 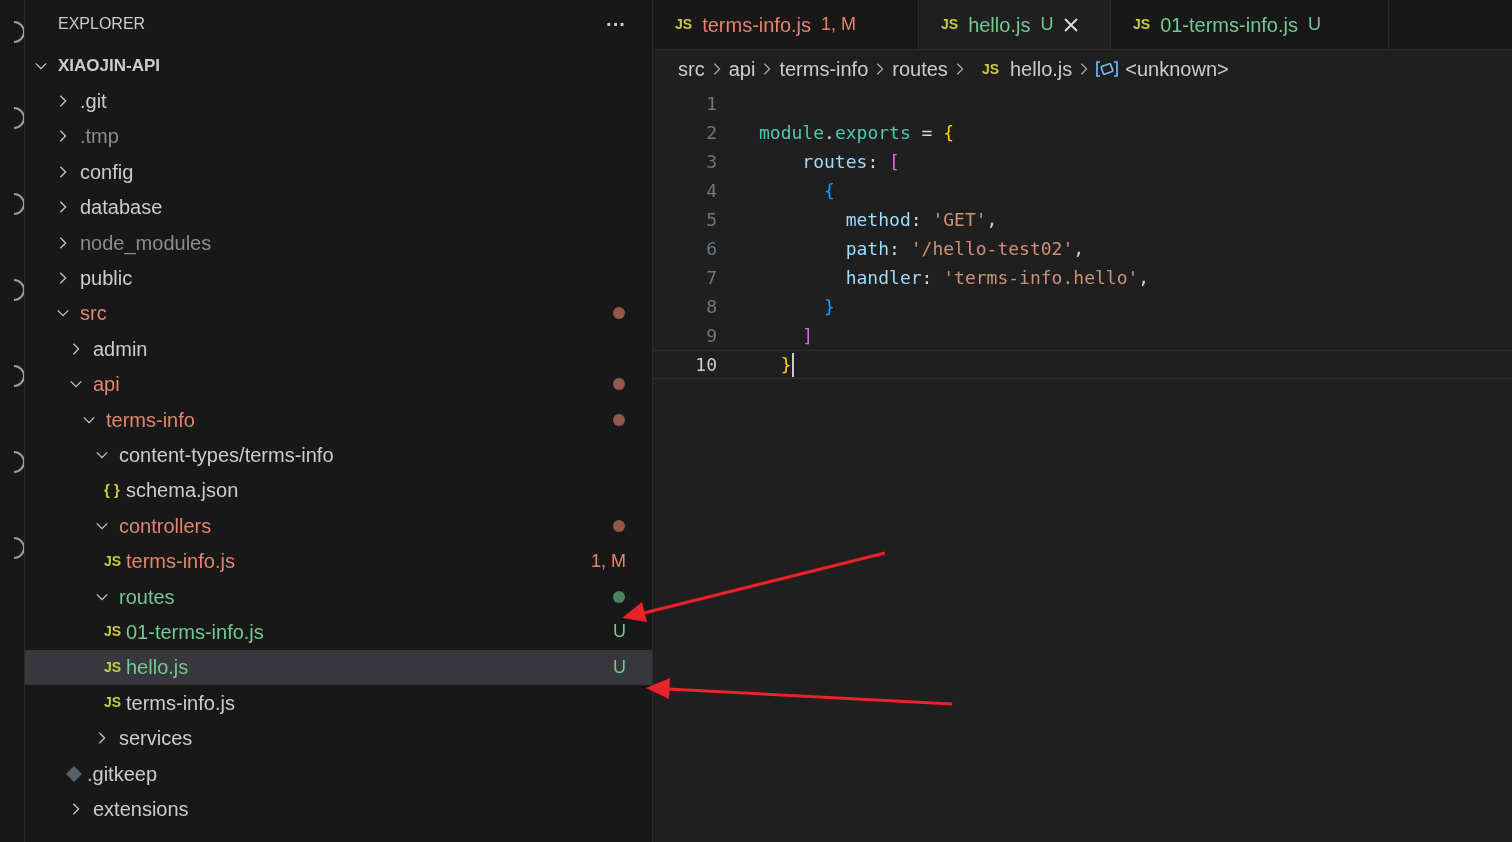 I want to click on folder-name: controllers, so click(x=165, y=526).